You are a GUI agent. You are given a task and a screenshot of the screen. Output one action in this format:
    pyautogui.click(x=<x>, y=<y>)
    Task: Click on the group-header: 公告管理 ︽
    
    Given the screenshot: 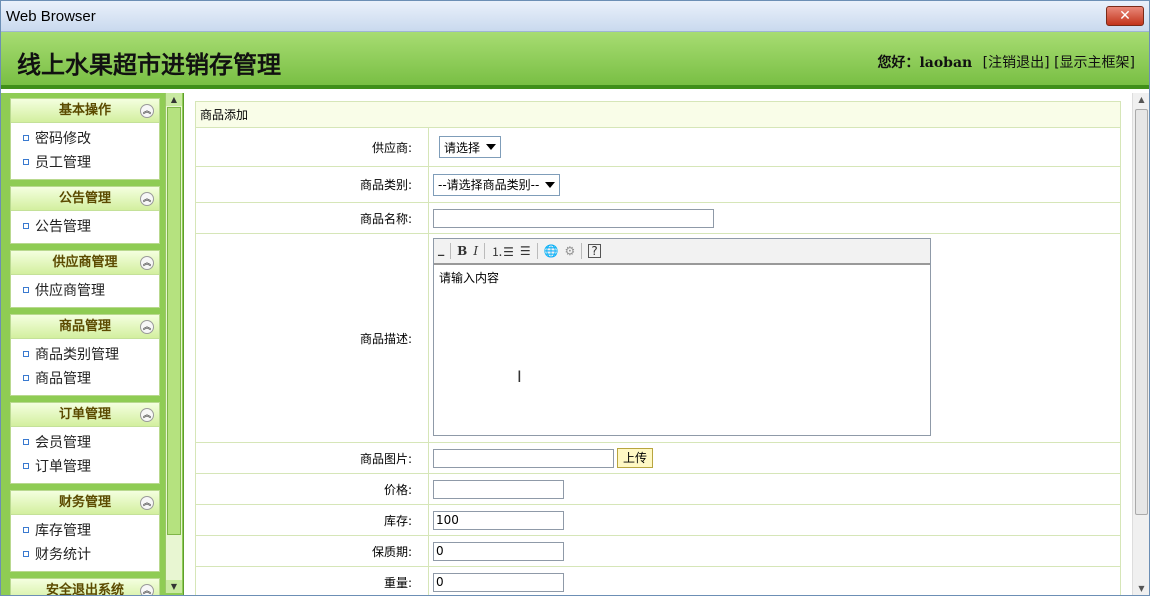 What is the action you would take?
    pyautogui.click(x=85, y=199)
    